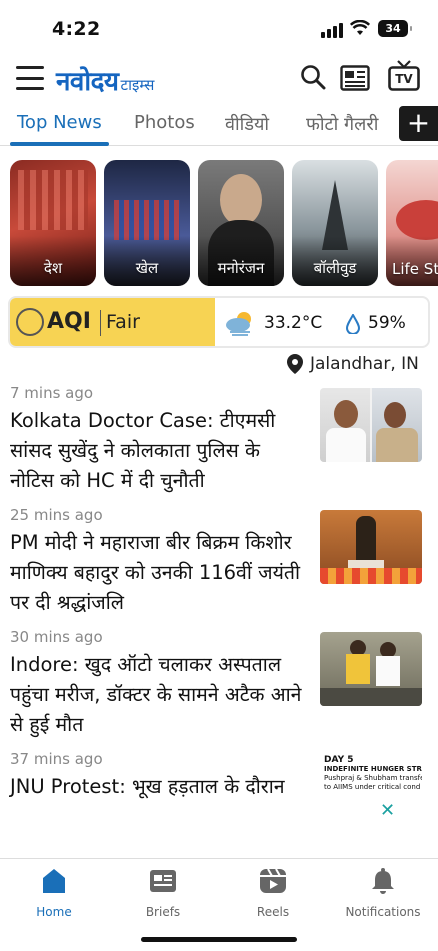 The width and height of the screenshot is (438, 951). What do you see at coordinates (353, 324) in the screenshot?
I see `humidity-drop-icon` at bounding box center [353, 324].